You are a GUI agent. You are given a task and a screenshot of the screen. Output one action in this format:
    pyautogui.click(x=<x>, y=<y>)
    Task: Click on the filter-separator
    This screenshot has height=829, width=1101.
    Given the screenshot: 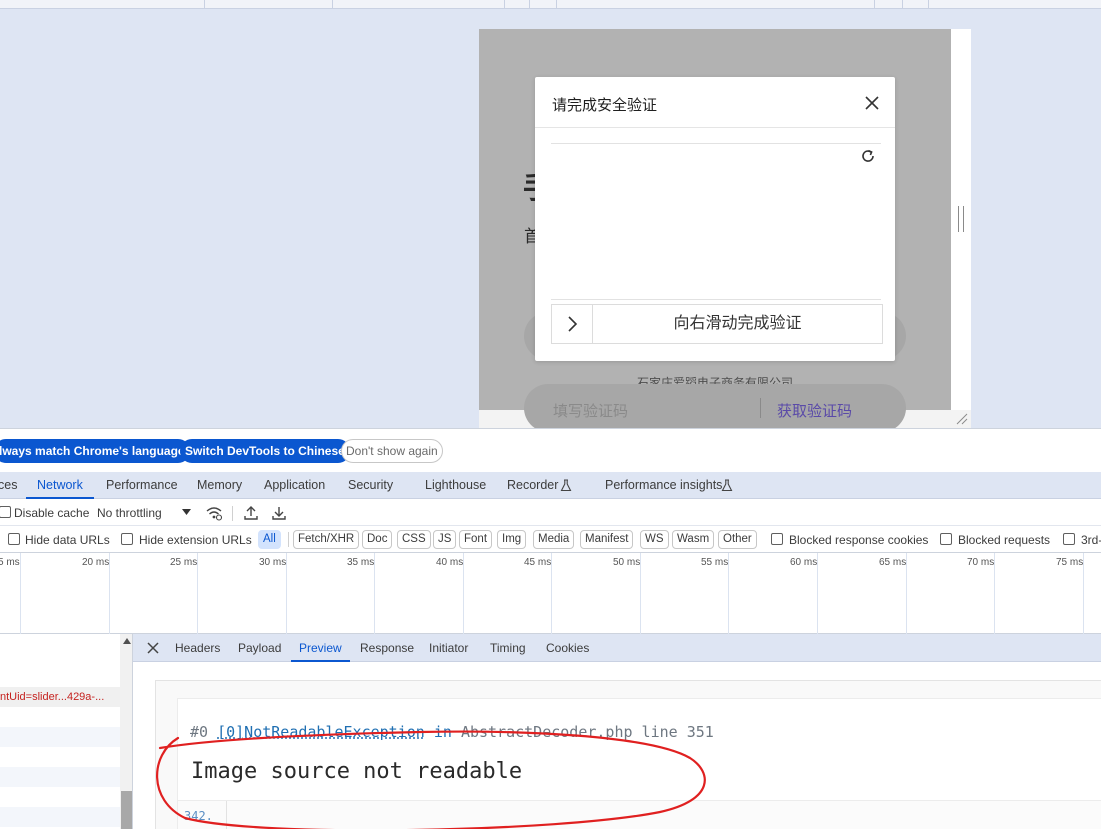 What is the action you would take?
    pyautogui.click(x=288, y=539)
    